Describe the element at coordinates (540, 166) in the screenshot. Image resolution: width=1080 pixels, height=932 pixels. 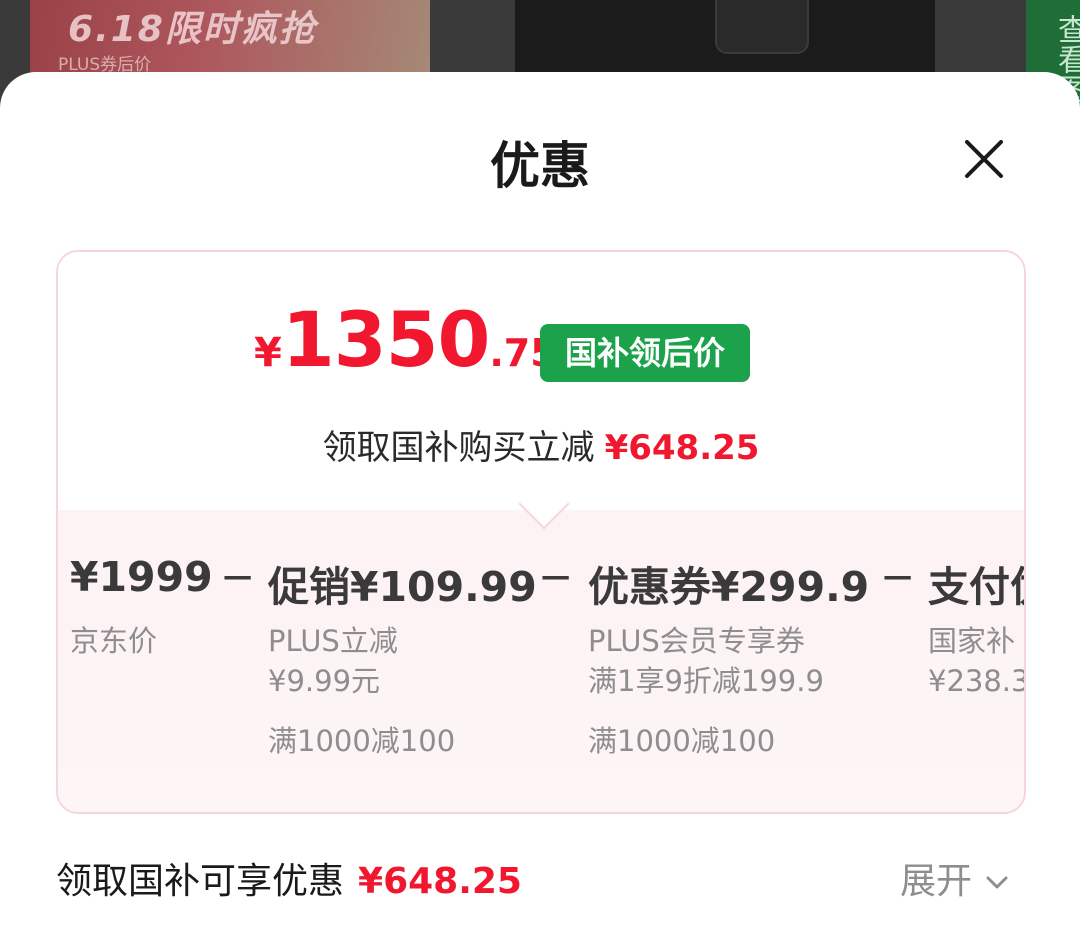
I see `sheet-title: 优惠` at that location.